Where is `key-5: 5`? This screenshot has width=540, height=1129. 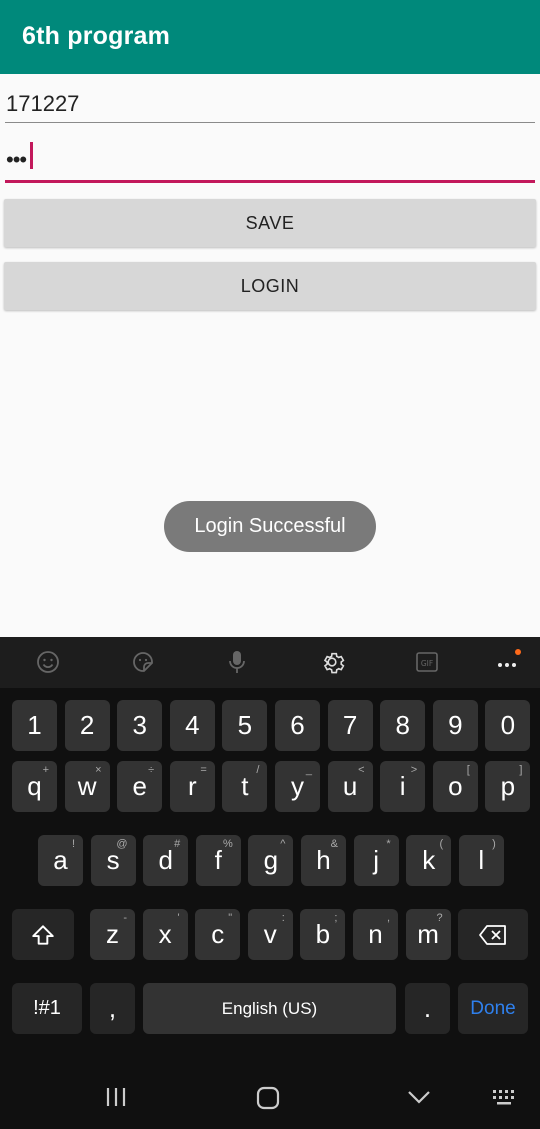
key-5: 5 is located at coordinates (245, 725).